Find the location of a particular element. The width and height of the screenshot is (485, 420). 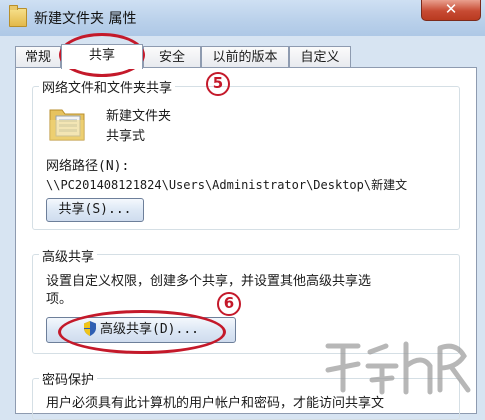

password-group-title: 密码保护 is located at coordinates (68, 378).